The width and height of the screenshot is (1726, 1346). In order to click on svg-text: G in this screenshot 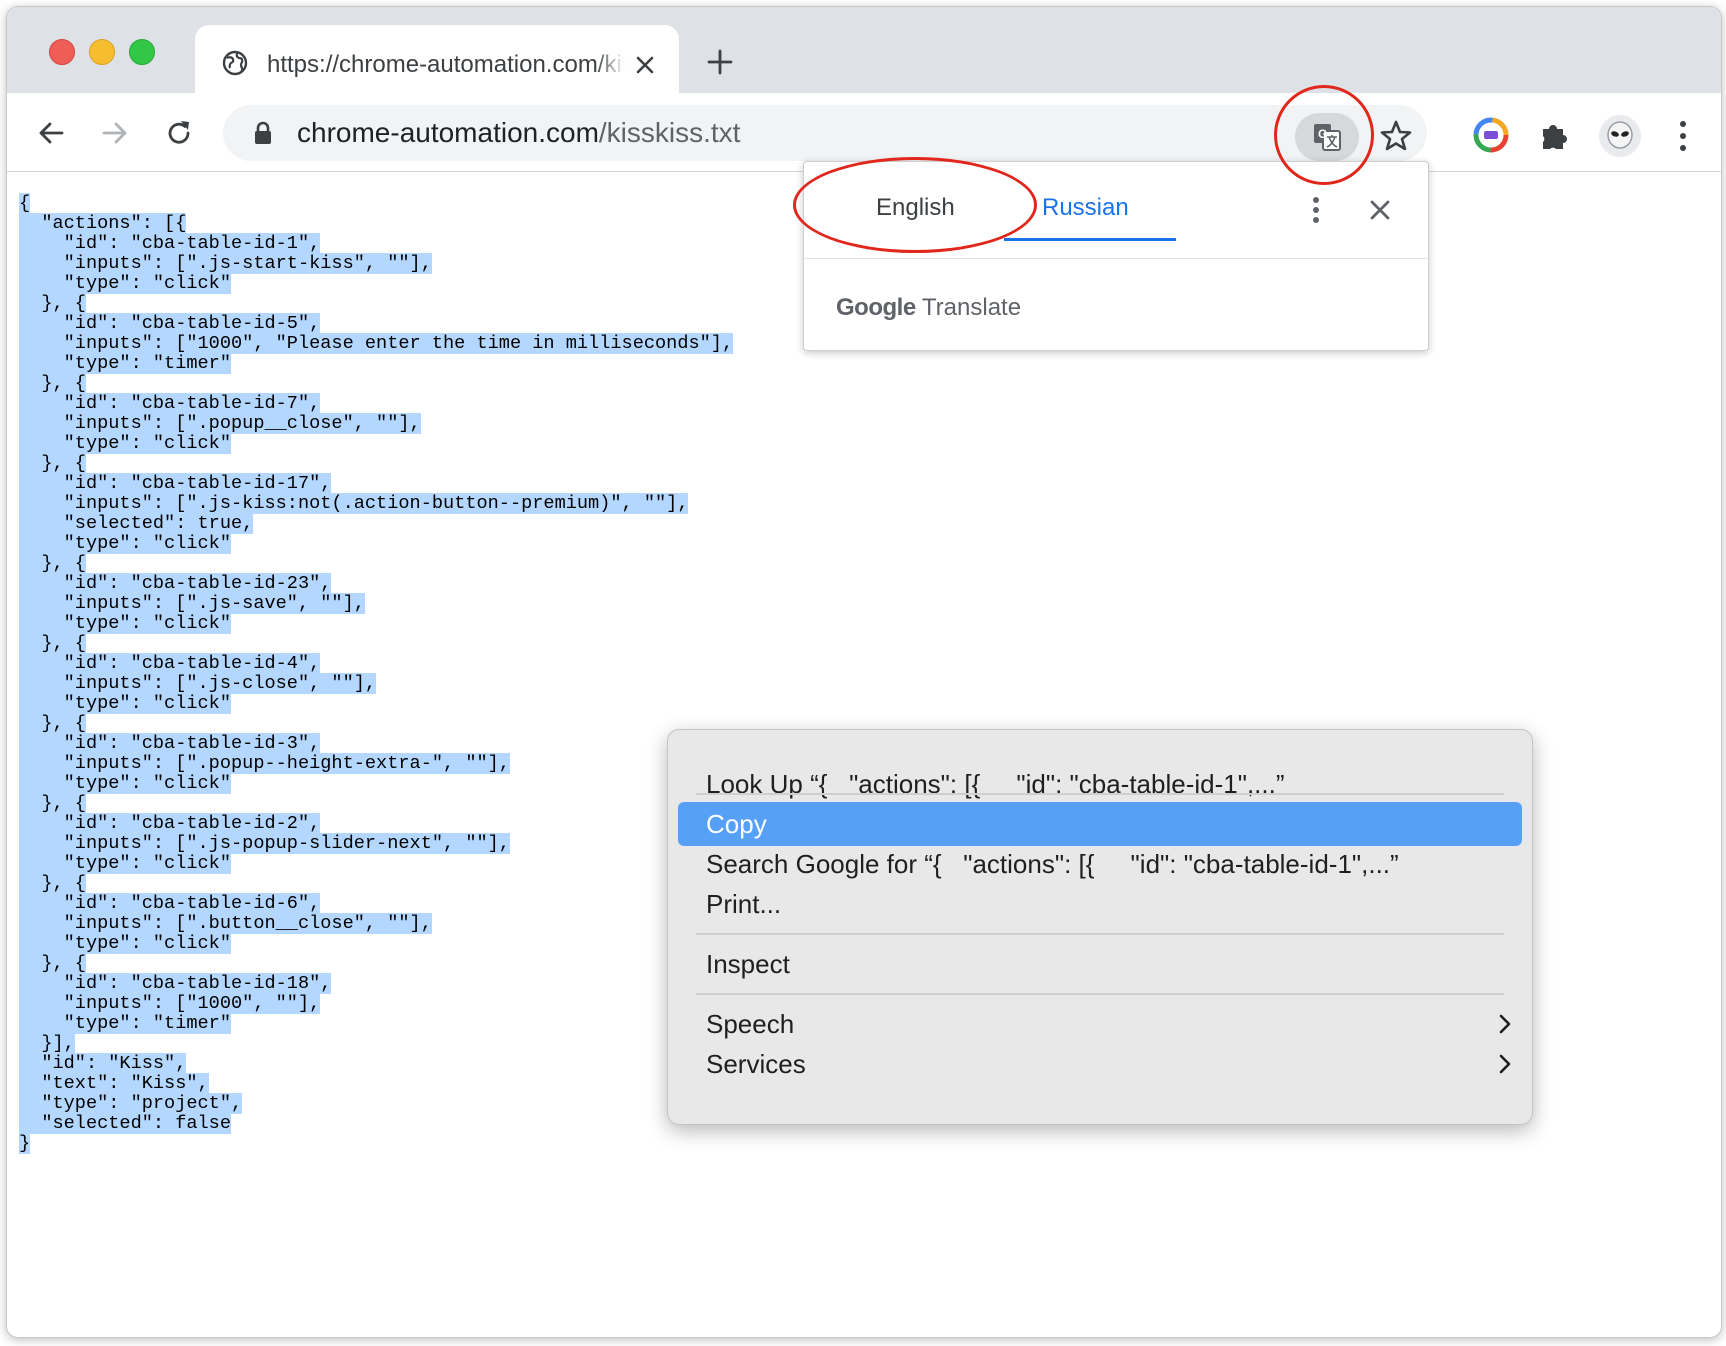, I will do `click(1322, 134)`.